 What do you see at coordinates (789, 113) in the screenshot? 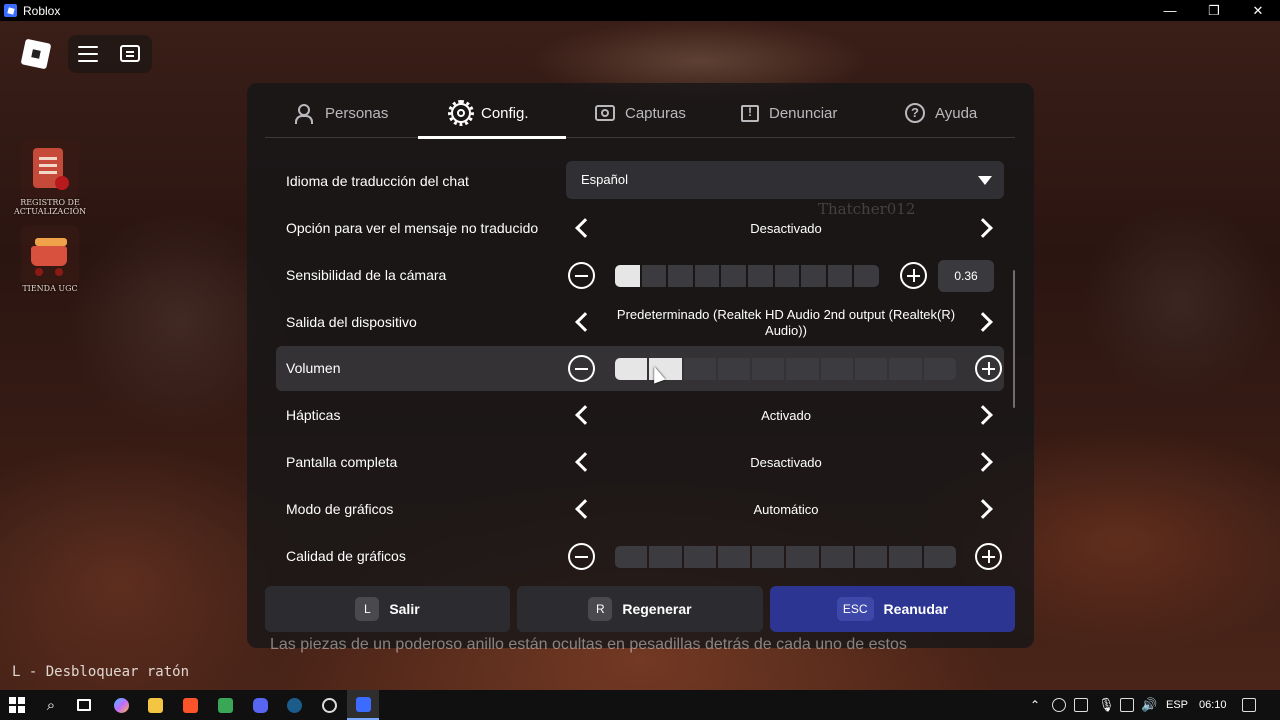
I see `tab-report: Denunciar` at bounding box center [789, 113].